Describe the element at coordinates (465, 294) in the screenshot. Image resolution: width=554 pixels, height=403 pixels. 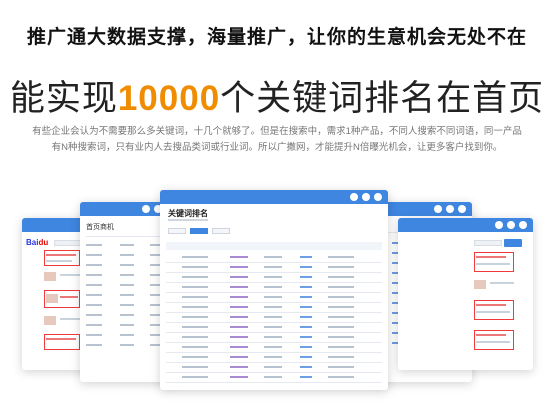
I see `search-results-window-right` at that location.